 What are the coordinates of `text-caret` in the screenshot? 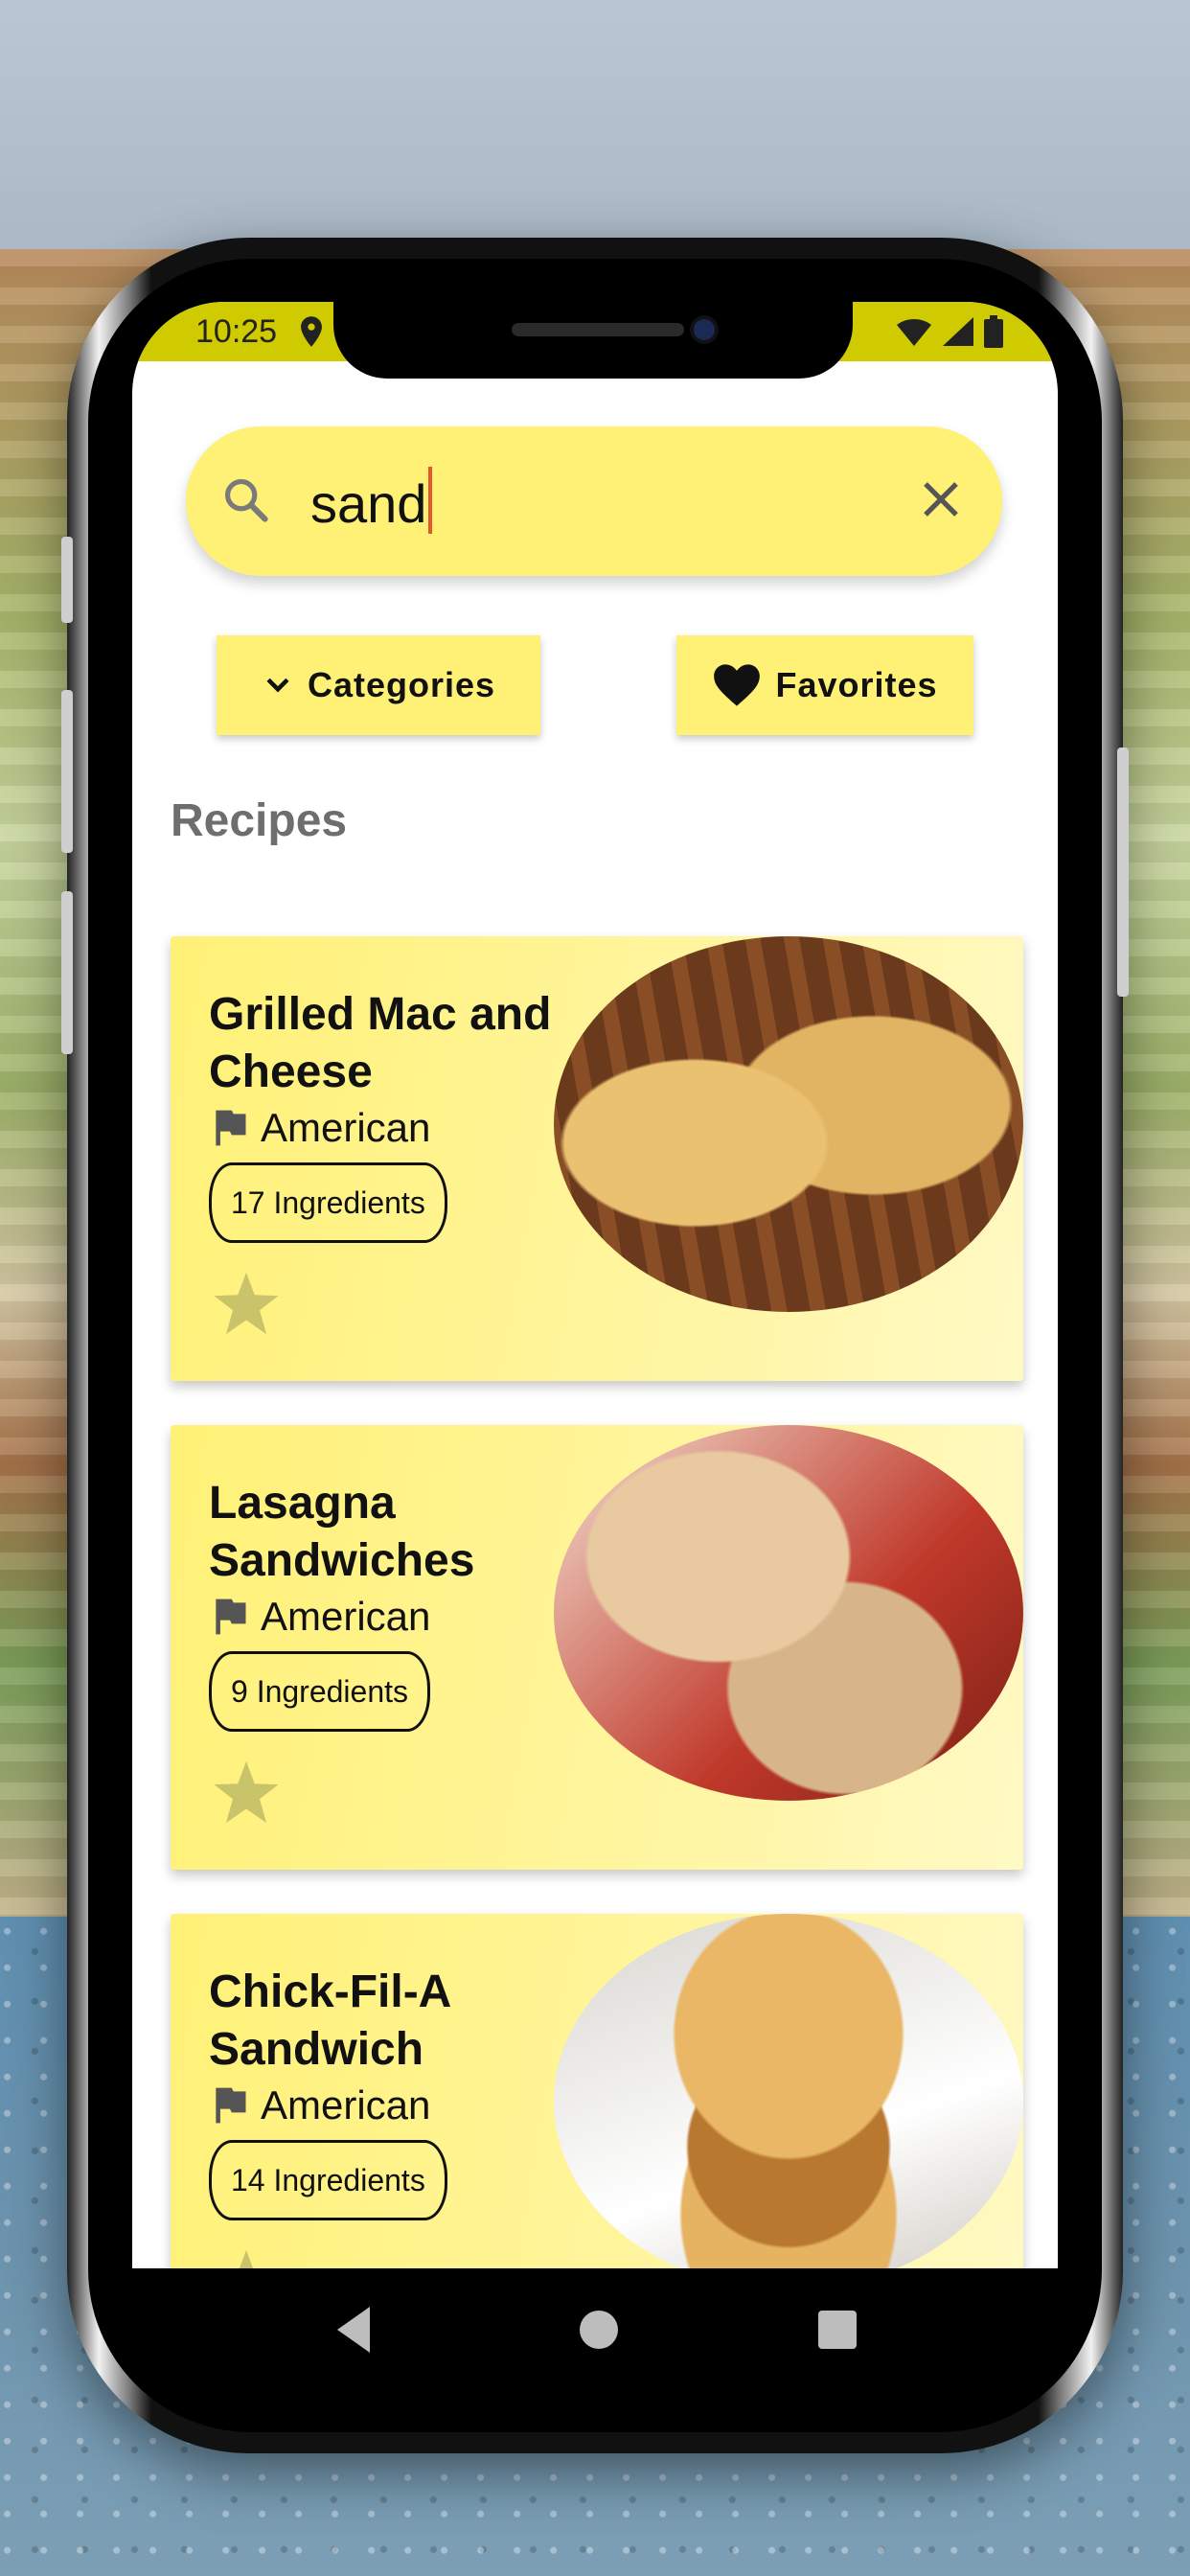 It's located at (430, 500).